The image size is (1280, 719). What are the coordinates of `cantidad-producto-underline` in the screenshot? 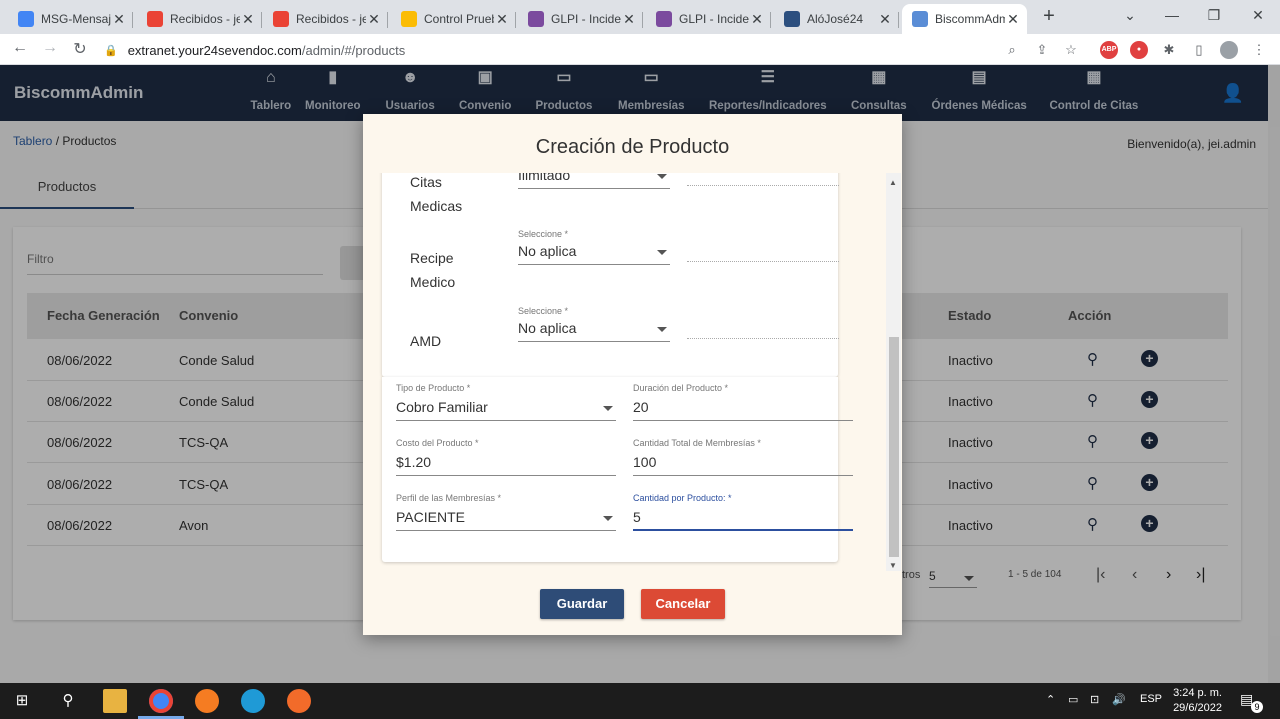 It's located at (743, 530).